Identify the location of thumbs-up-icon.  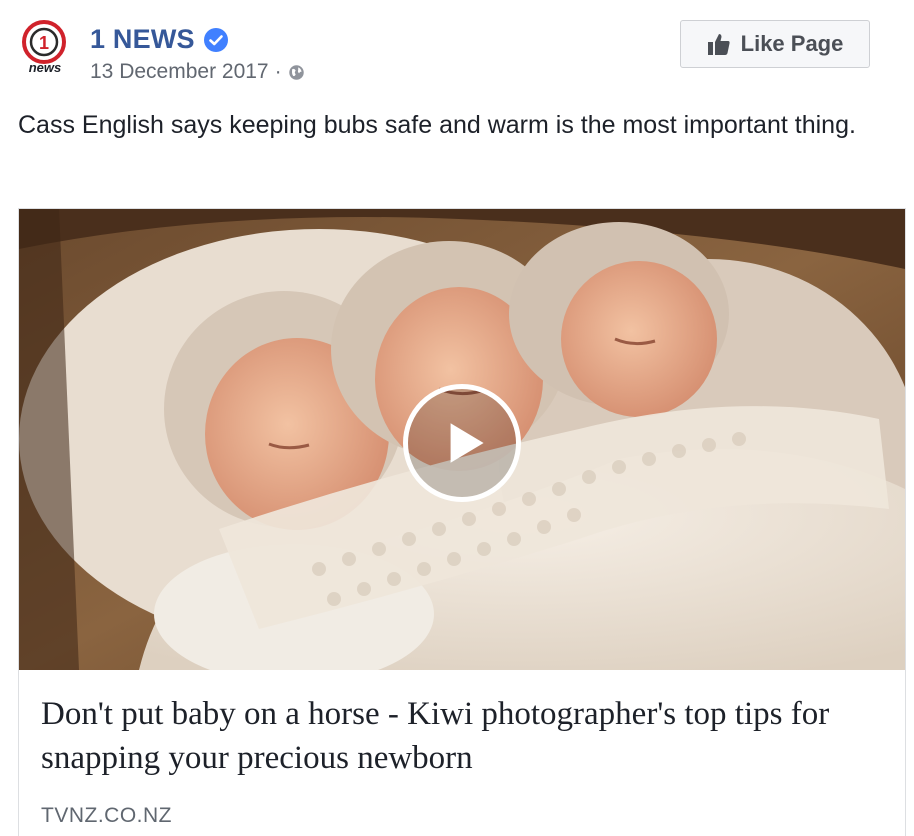
(718, 44).